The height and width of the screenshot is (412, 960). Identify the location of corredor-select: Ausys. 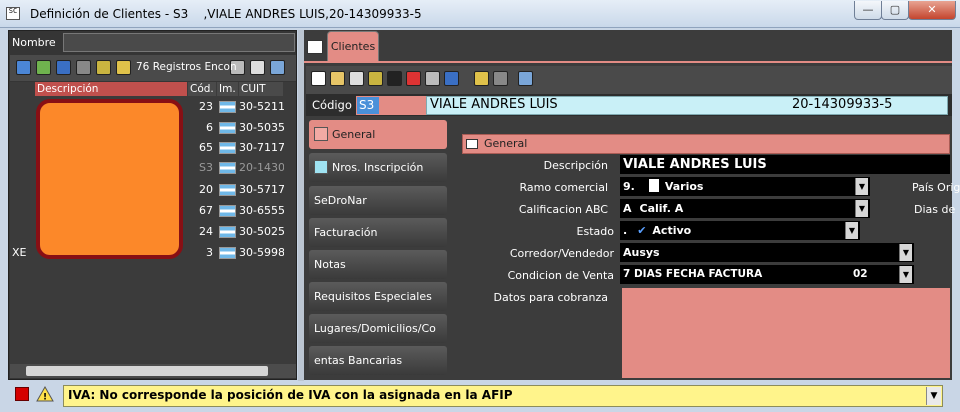
(767, 252).